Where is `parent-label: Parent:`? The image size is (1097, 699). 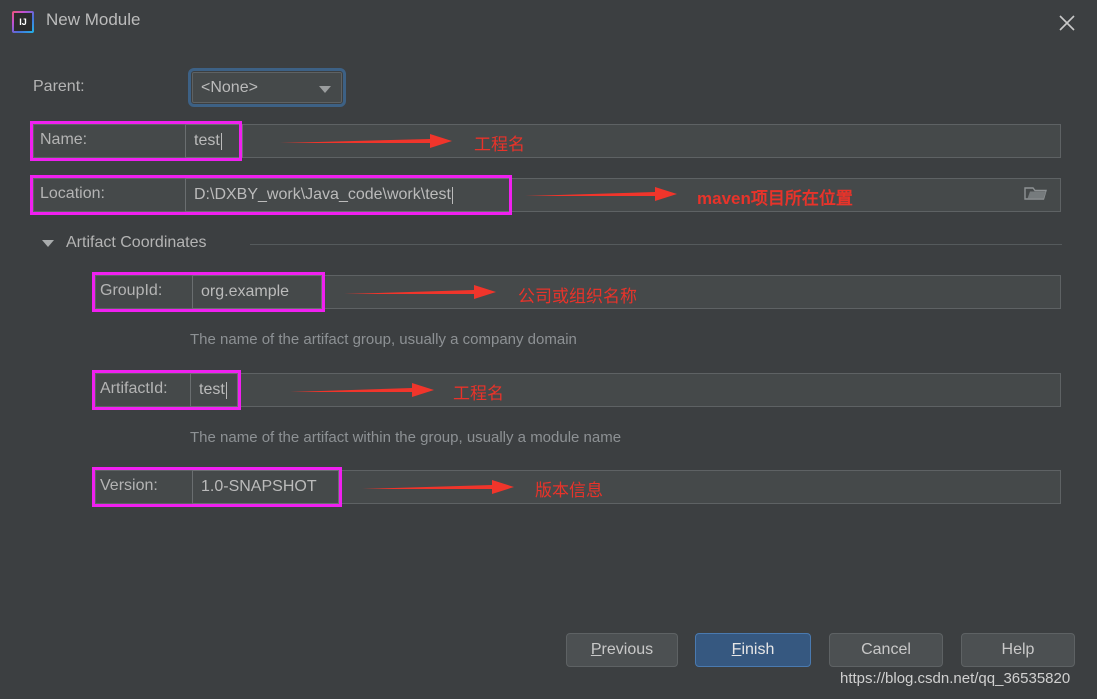 parent-label: Parent: is located at coordinates (59, 86).